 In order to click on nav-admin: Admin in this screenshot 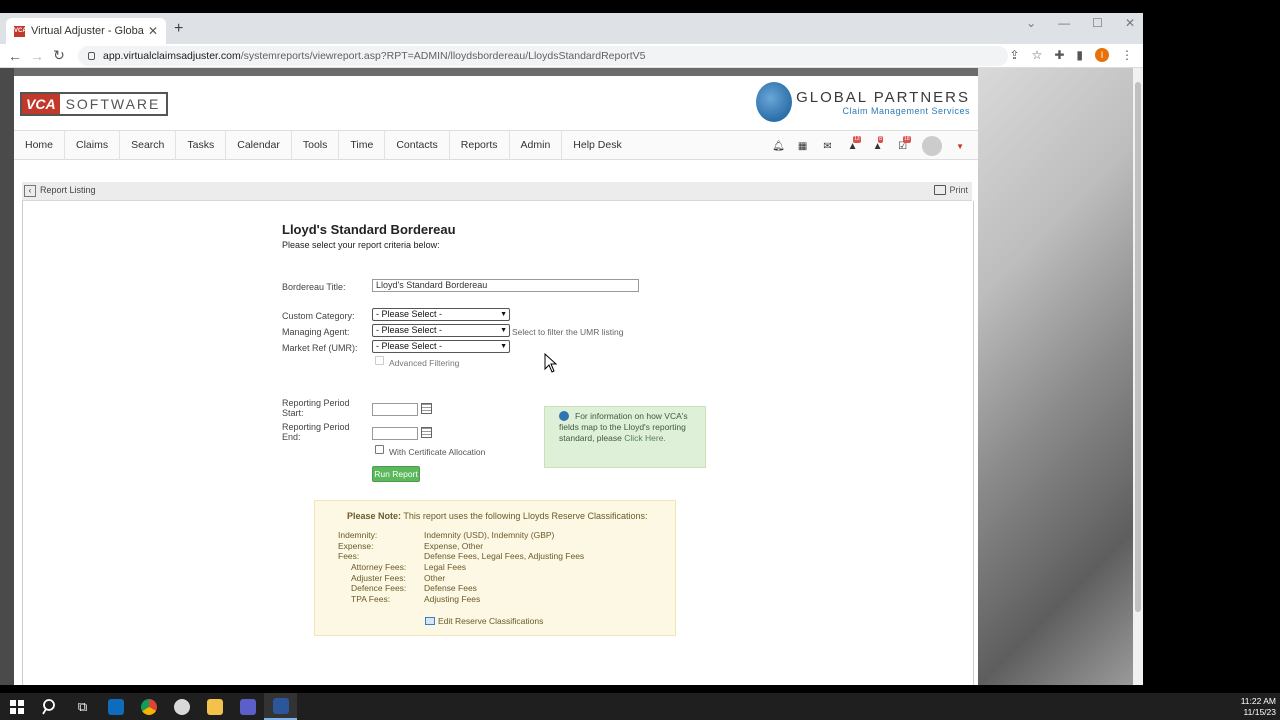, I will do `click(536, 145)`.